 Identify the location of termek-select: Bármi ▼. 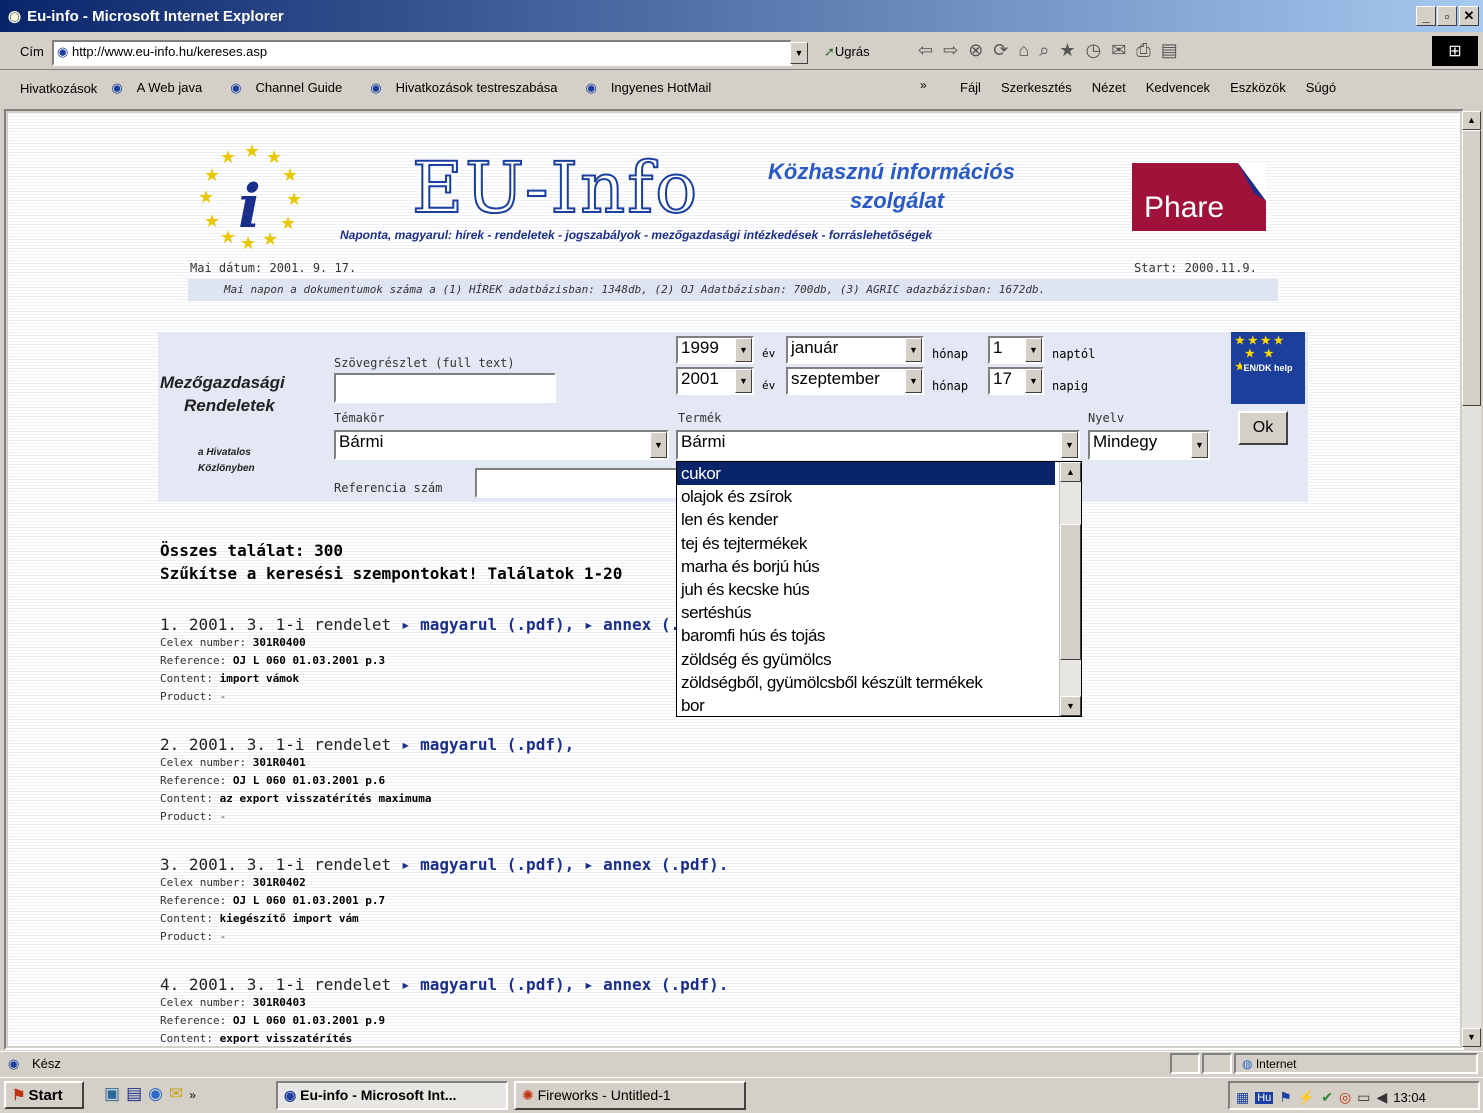
(878, 445).